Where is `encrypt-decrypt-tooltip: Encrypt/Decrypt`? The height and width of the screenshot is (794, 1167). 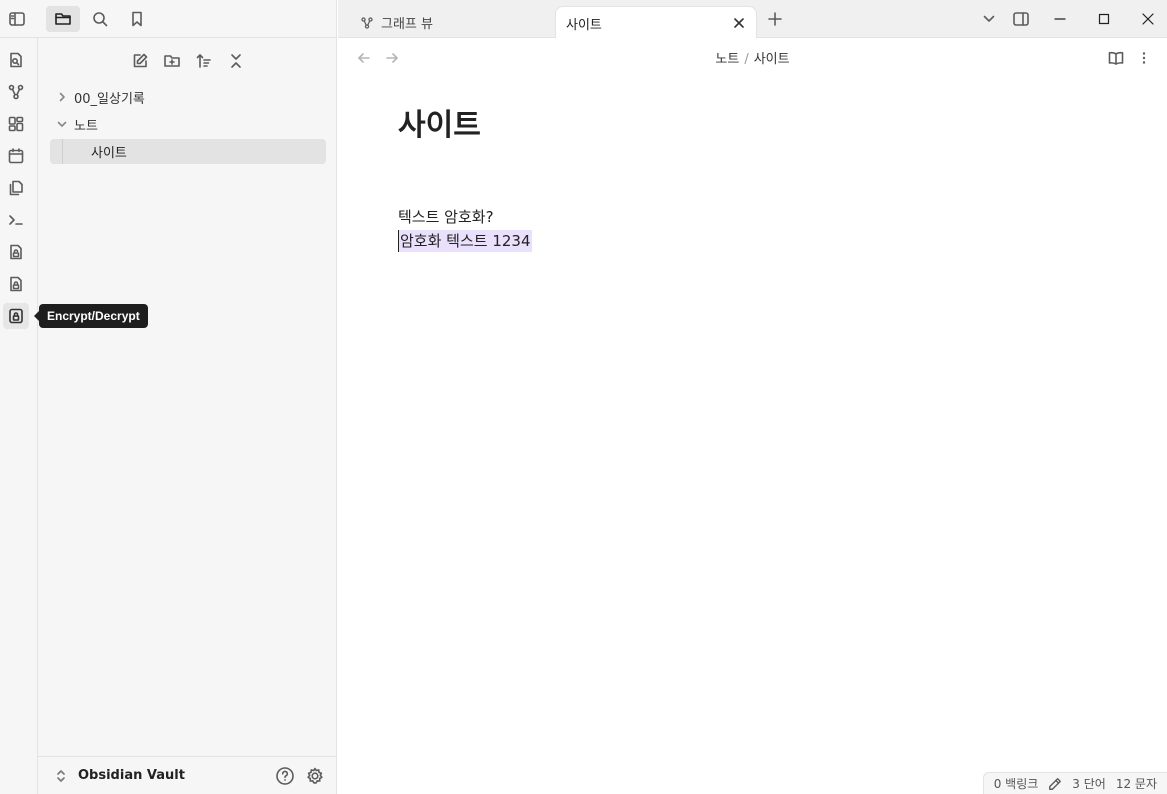 encrypt-decrypt-tooltip: Encrypt/Decrypt is located at coordinates (91, 316).